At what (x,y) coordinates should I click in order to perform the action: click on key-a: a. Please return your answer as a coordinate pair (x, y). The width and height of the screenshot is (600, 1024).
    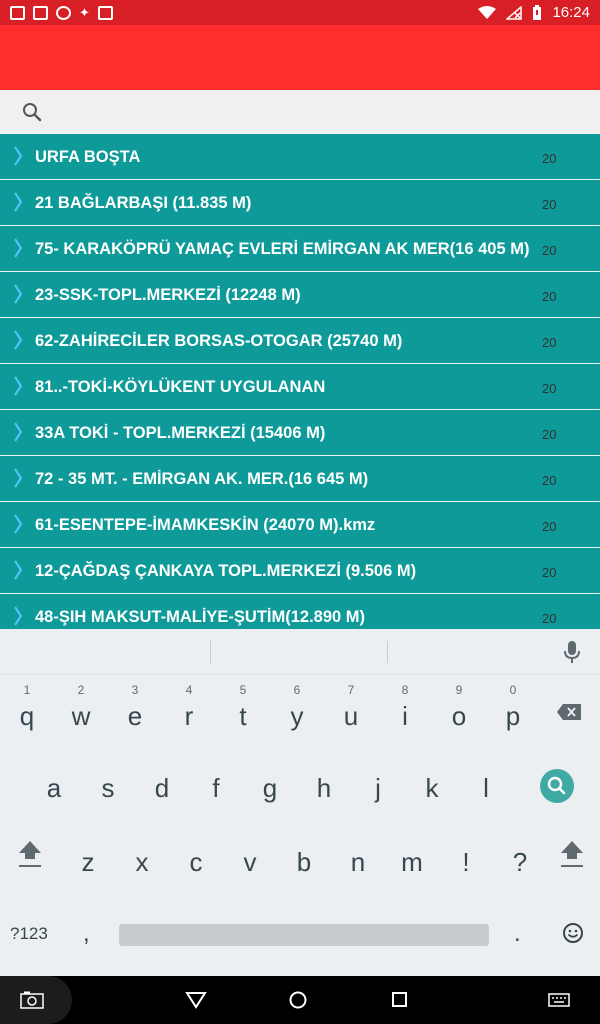
    Looking at the image, I should click on (54, 786).